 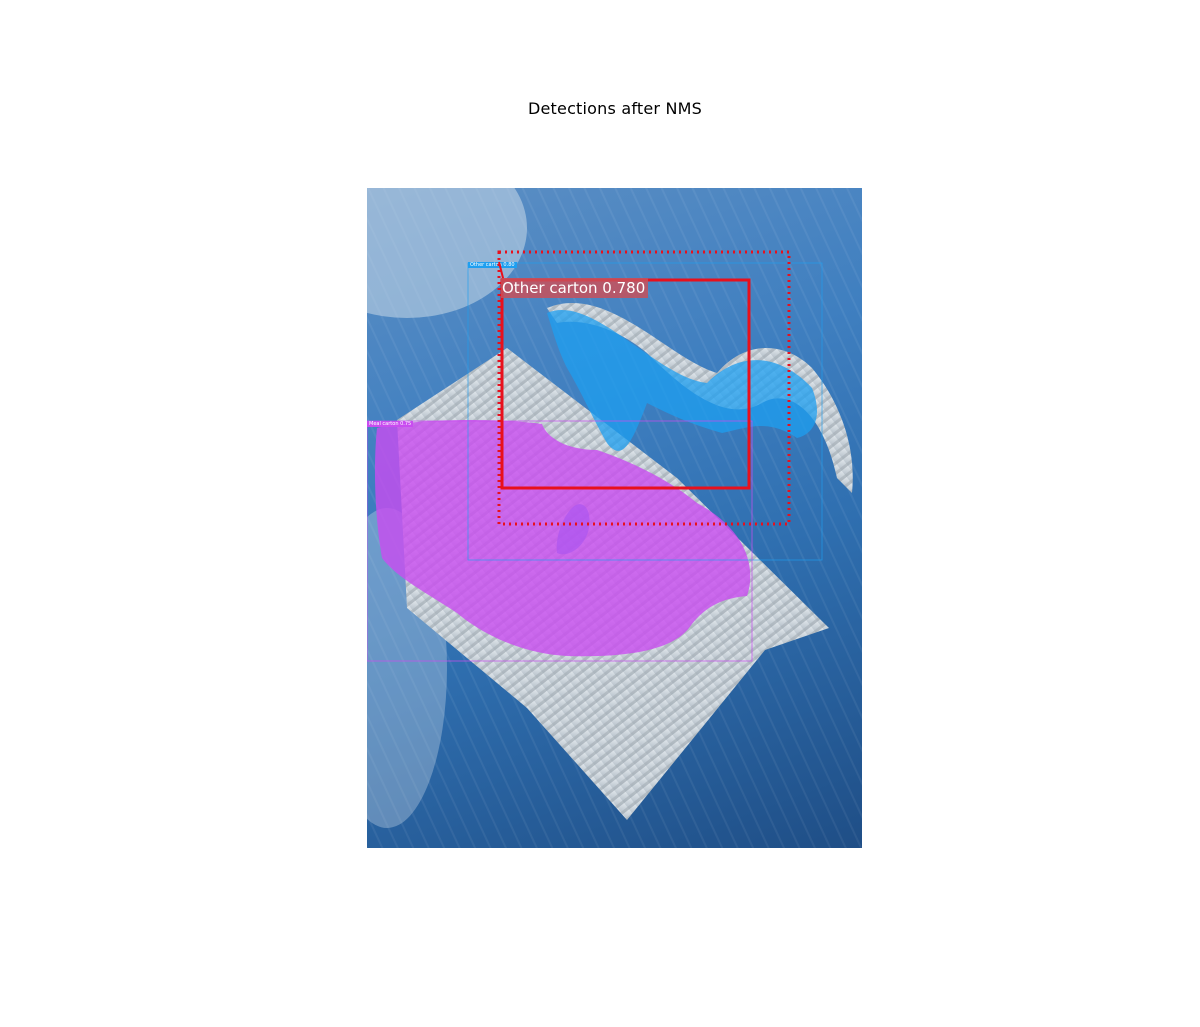 I want to click on cyan-detection-label: Other carton 0.80, so click(x=492, y=265).